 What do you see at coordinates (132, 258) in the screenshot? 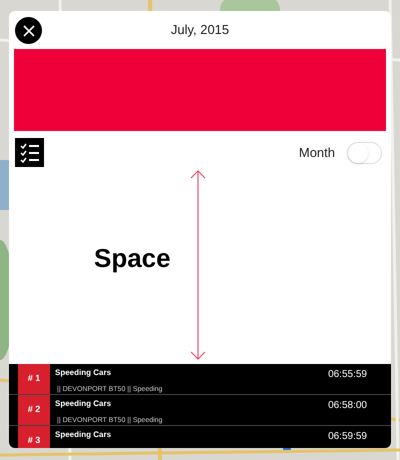
I see `space-label: Space` at bounding box center [132, 258].